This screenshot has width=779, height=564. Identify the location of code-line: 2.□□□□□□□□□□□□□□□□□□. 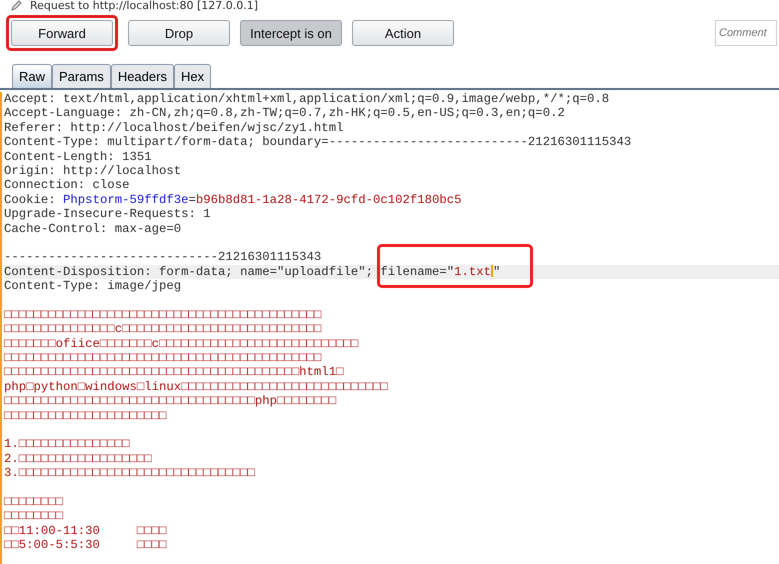
(78, 459).